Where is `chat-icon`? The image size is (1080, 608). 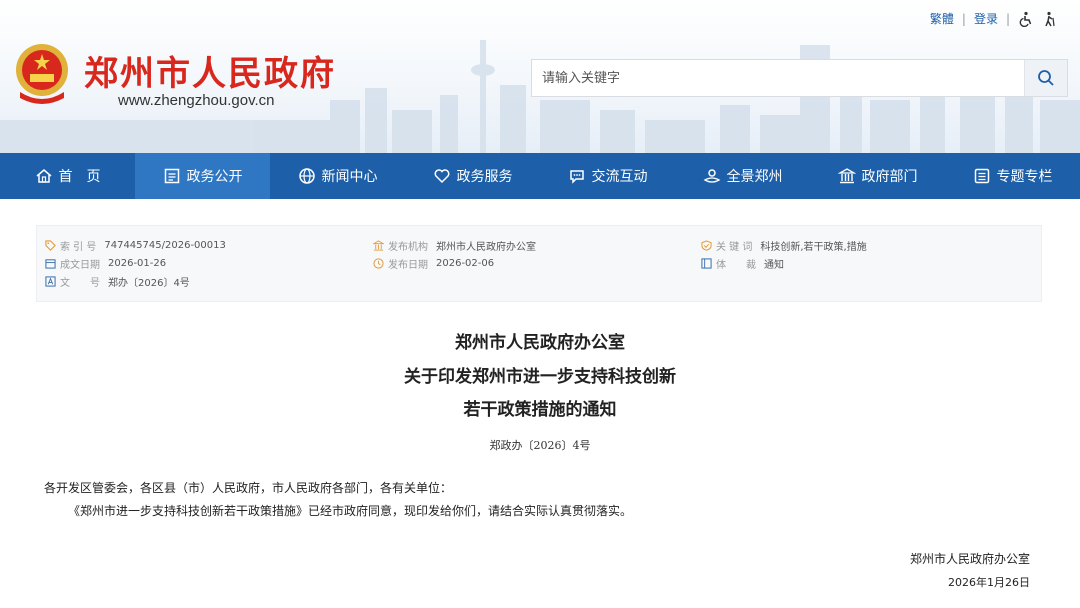 chat-icon is located at coordinates (576, 177).